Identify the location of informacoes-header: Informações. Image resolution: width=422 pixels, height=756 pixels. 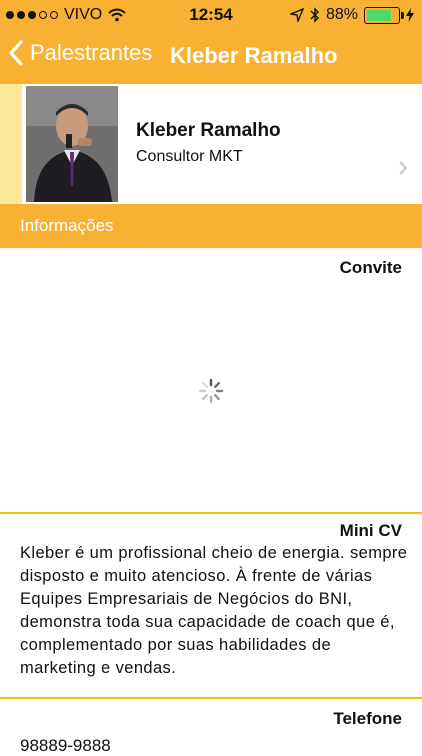
(211, 226).